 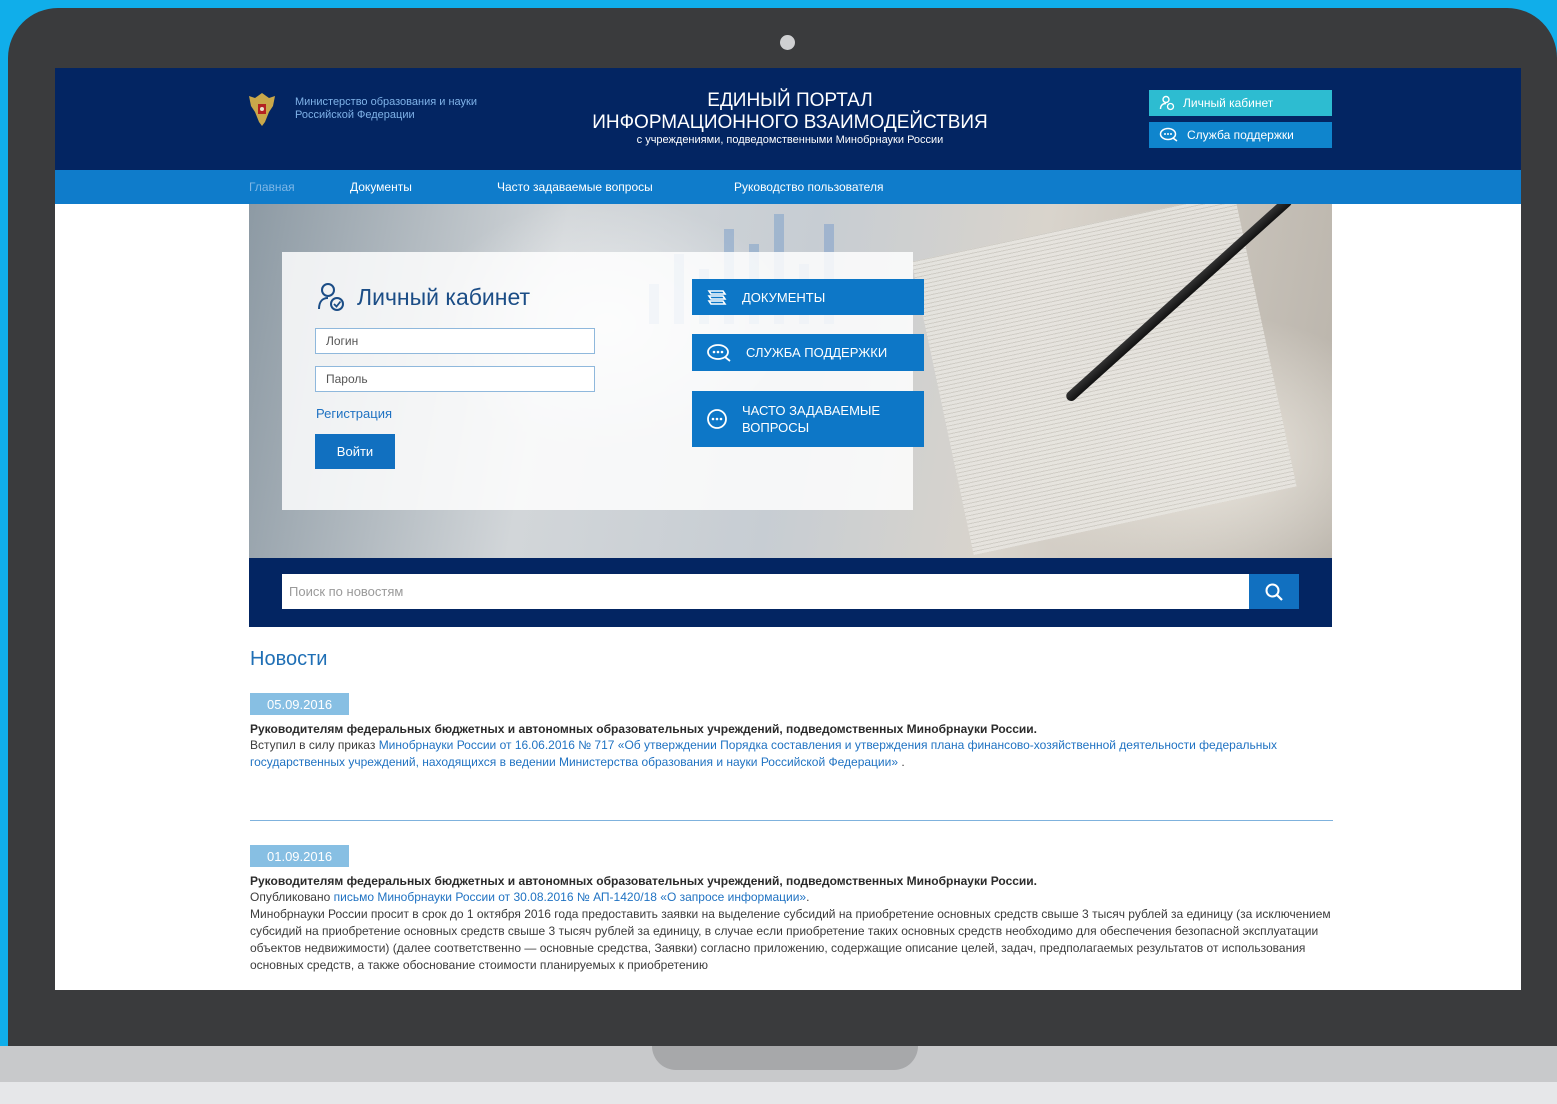 What do you see at coordinates (272, 187) in the screenshot?
I see `nav-item-home: Главная` at bounding box center [272, 187].